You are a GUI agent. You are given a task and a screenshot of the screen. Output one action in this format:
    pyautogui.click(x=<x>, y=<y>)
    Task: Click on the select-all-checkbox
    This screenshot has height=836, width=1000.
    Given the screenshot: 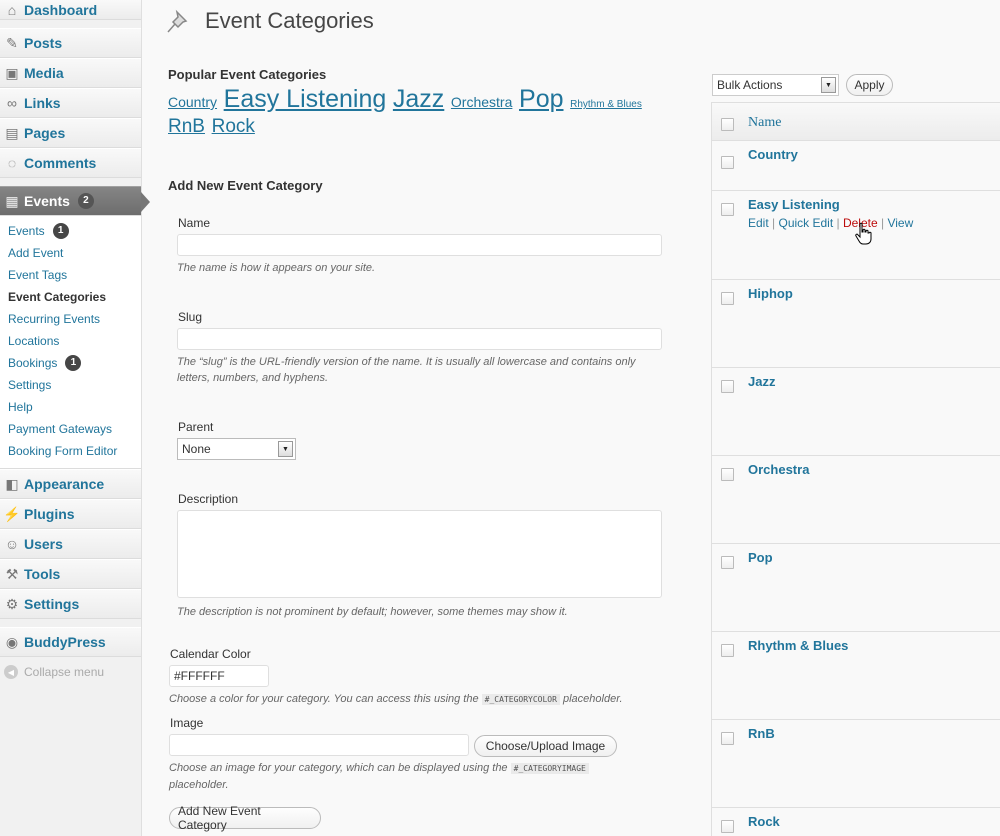 What is the action you would take?
    pyautogui.click(x=727, y=124)
    